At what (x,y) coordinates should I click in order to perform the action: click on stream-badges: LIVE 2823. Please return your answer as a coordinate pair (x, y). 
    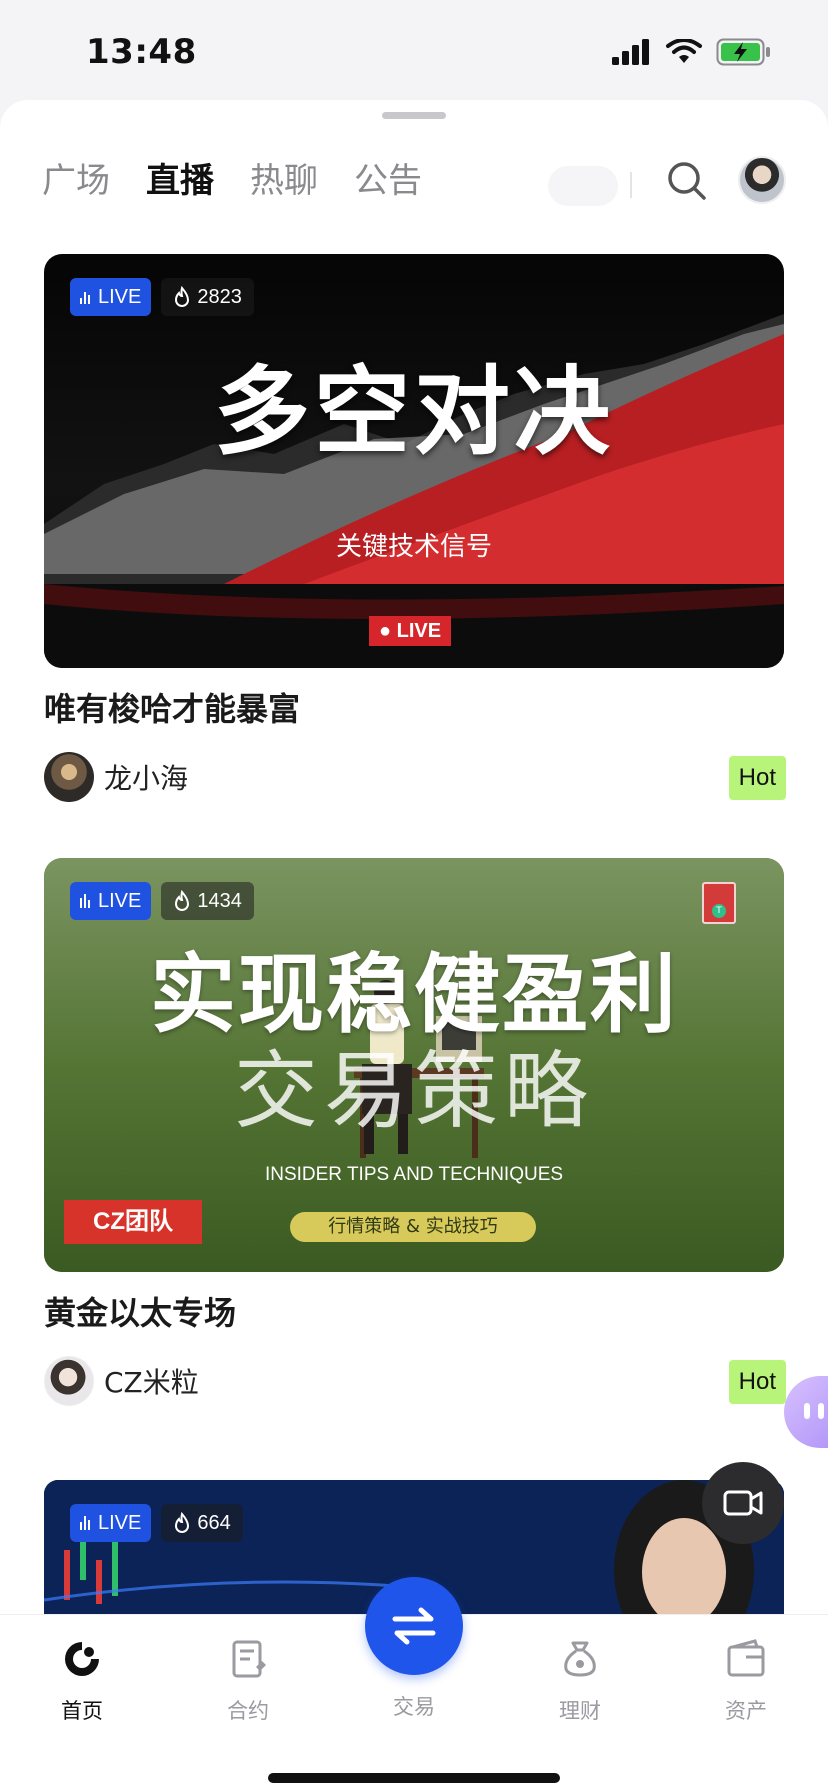
    Looking at the image, I should click on (162, 297).